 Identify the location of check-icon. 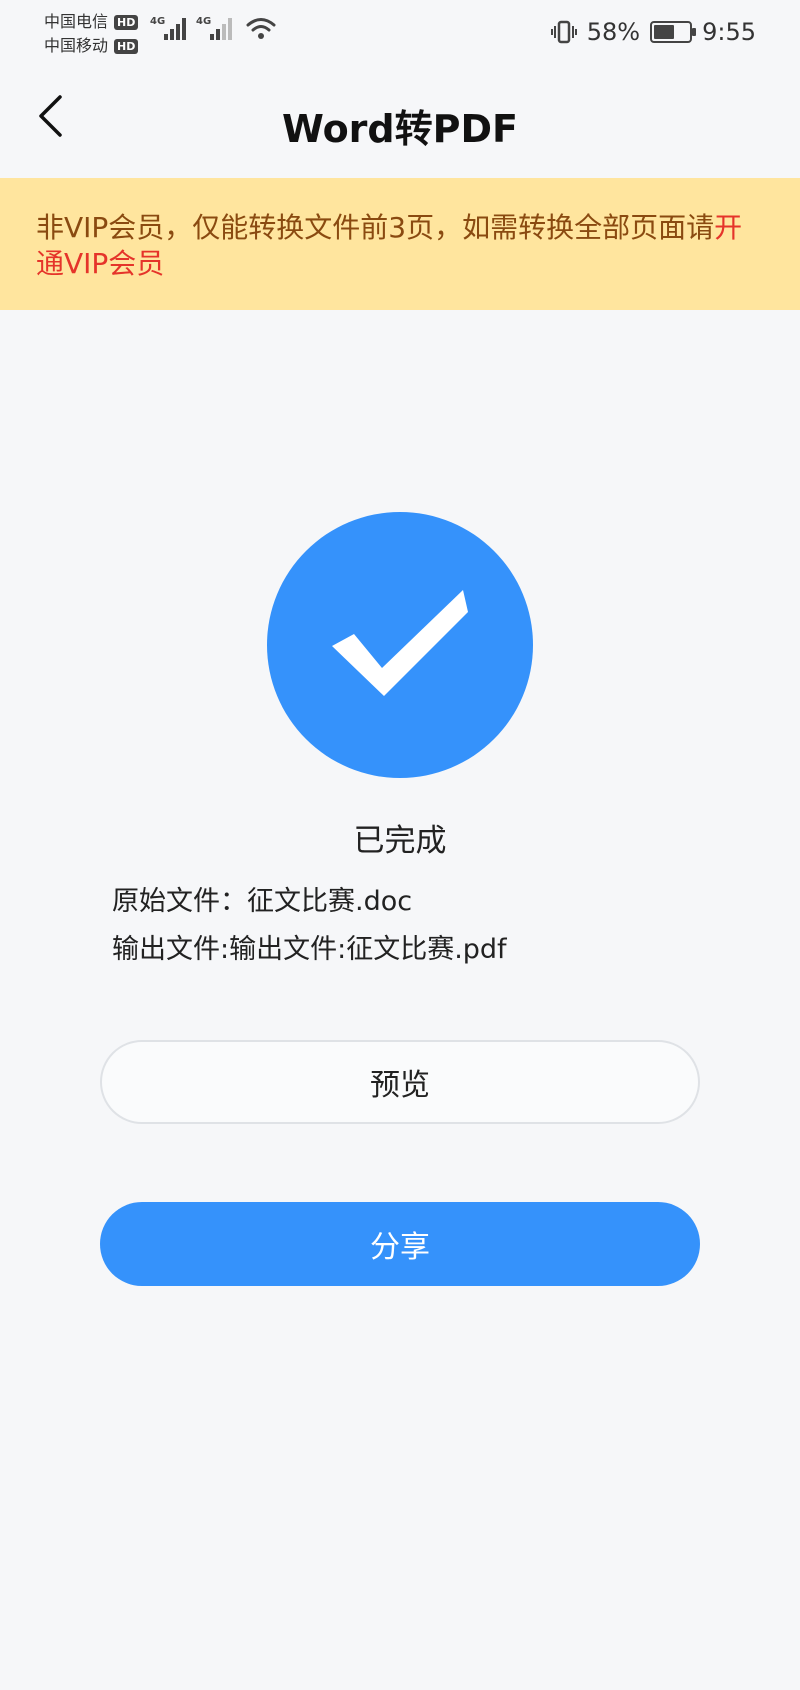
(400, 643).